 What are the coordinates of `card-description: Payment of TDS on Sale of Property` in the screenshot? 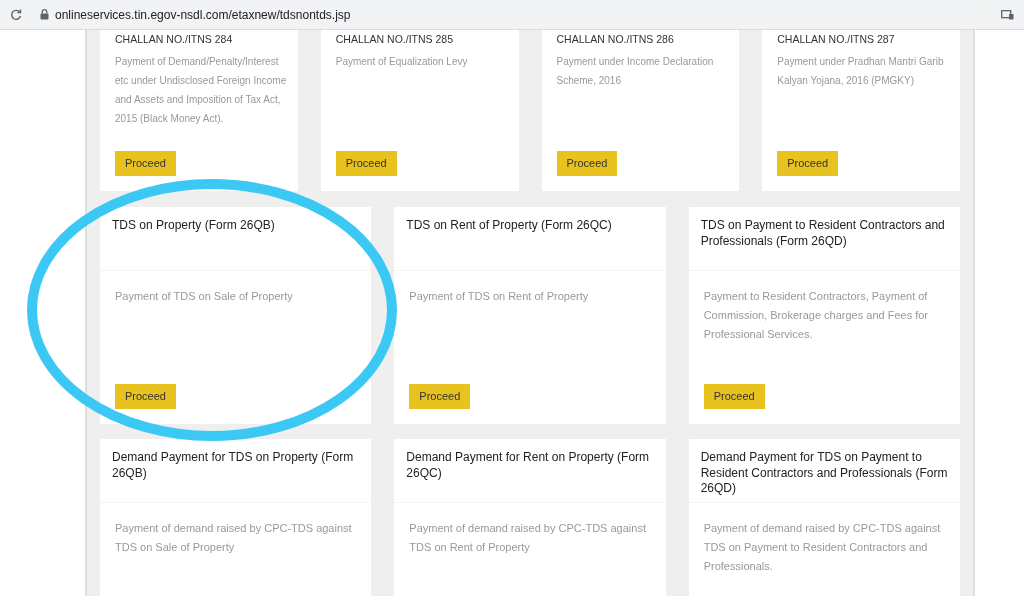 It's located at (204, 296).